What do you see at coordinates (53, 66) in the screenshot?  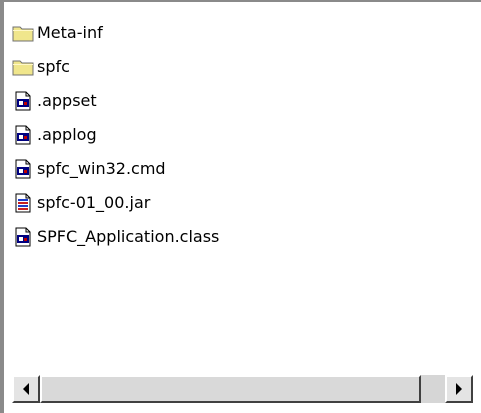 I see `file-name-label: spfc` at bounding box center [53, 66].